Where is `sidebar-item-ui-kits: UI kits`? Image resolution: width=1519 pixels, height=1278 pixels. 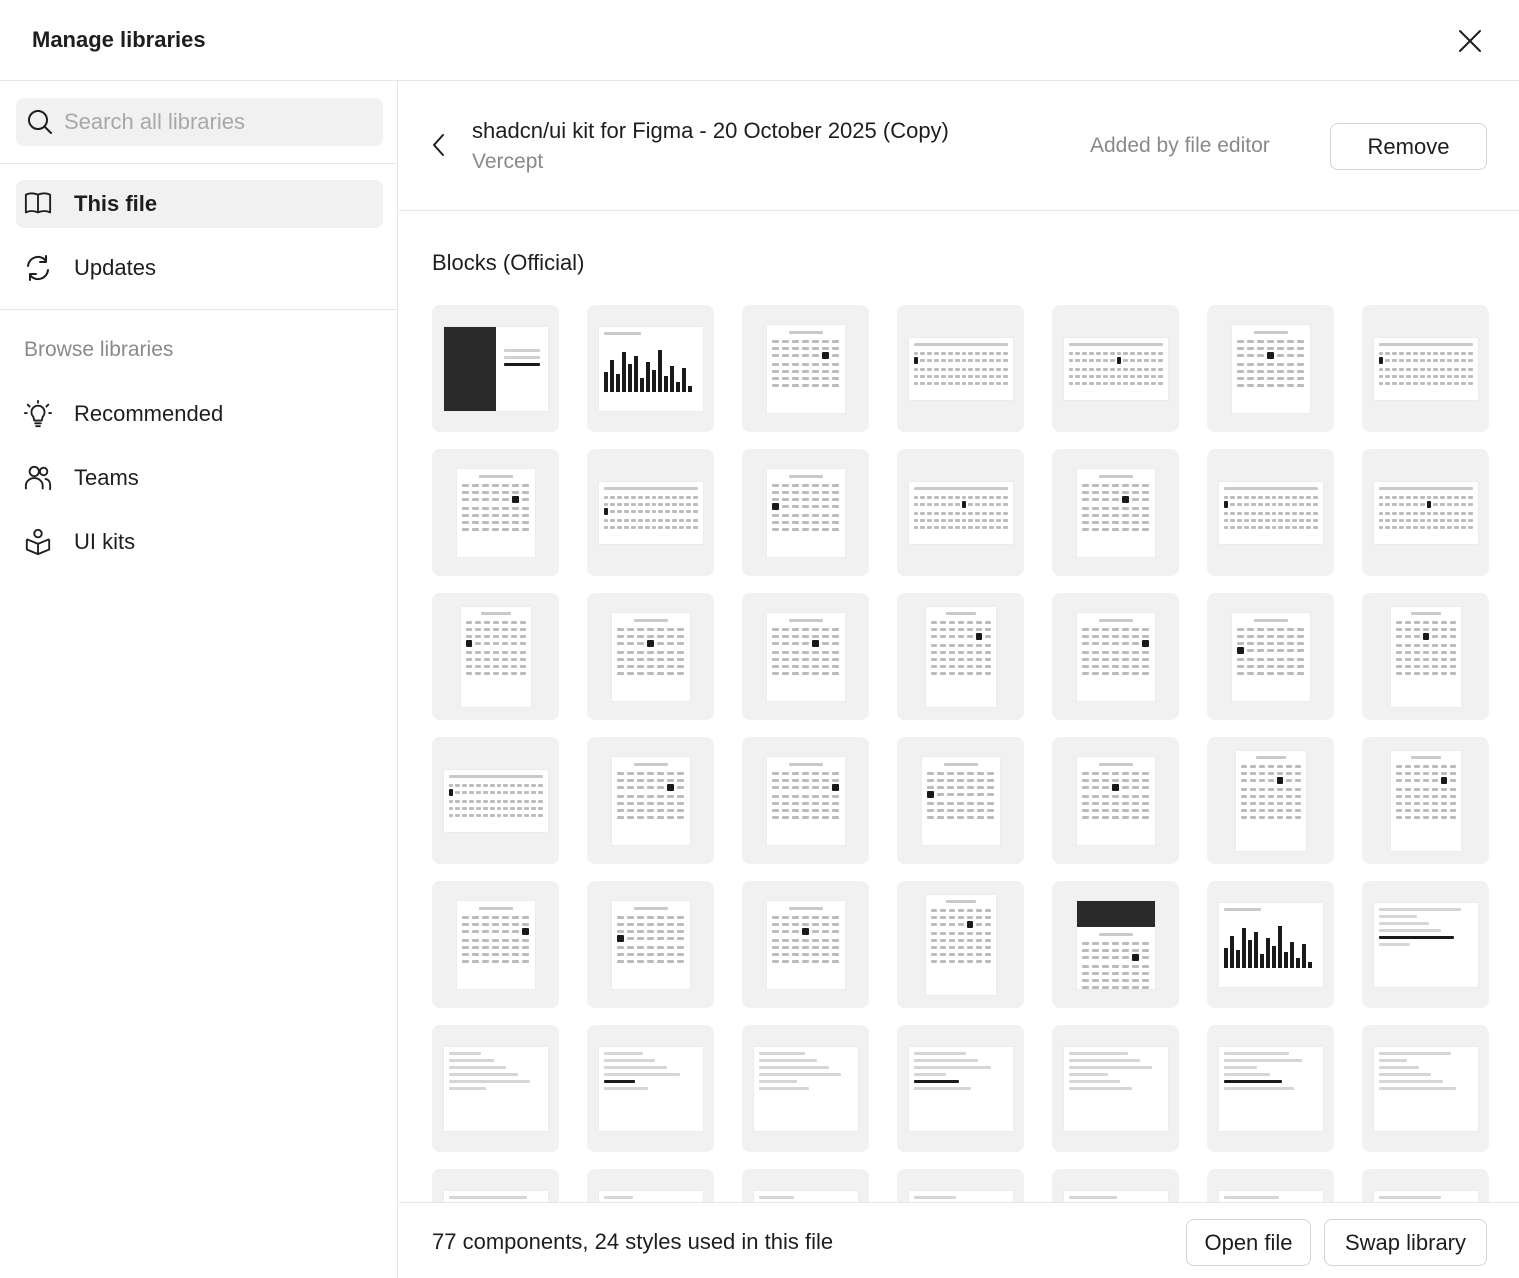
sidebar-item-ui-kits: UI kits is located at coordinates (199, 542).